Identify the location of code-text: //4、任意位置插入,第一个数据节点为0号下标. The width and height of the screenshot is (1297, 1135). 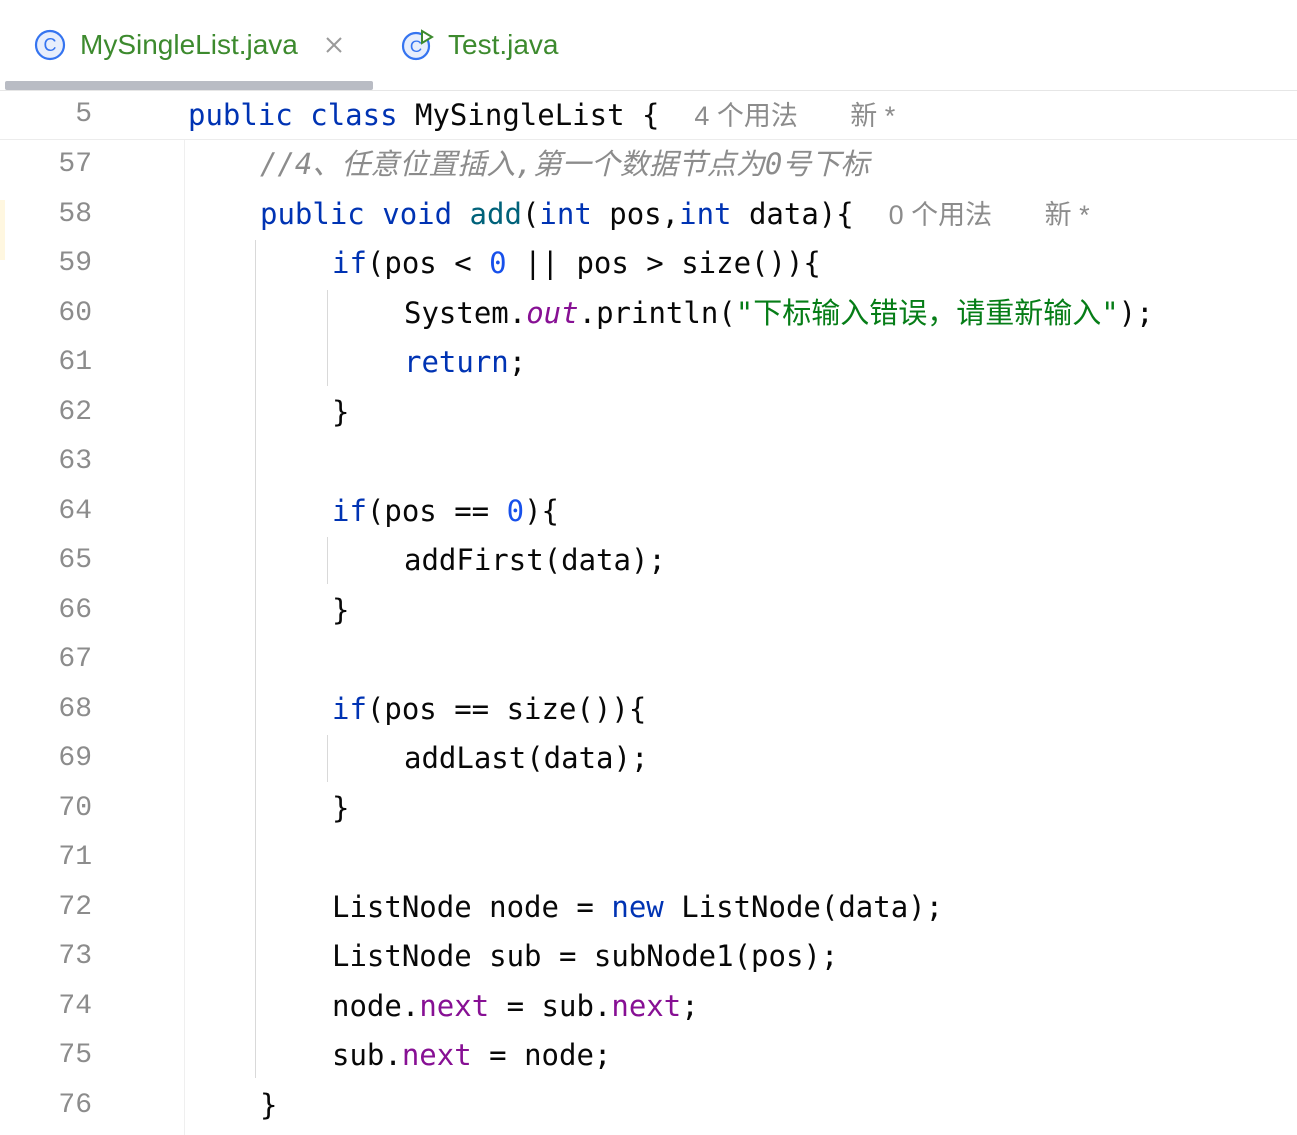
(564, 164).